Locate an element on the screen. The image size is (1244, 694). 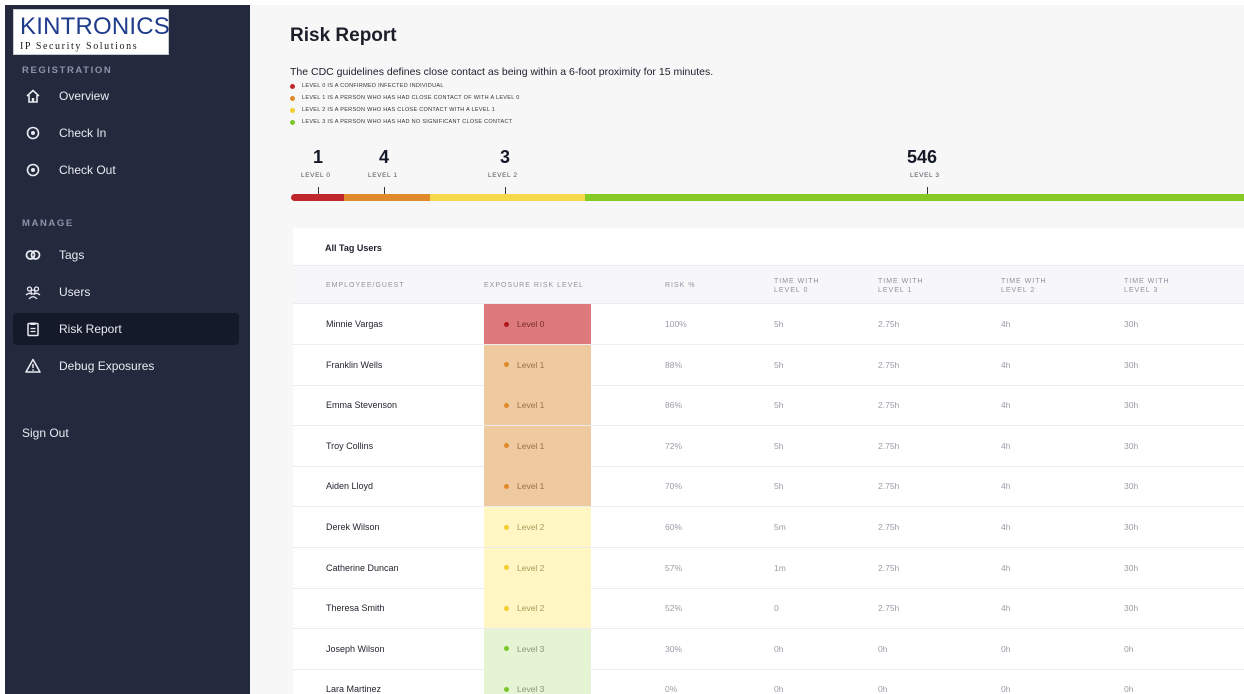
column-header: TIME WITH LEVEL 0 is located at coordinates (797, 285).